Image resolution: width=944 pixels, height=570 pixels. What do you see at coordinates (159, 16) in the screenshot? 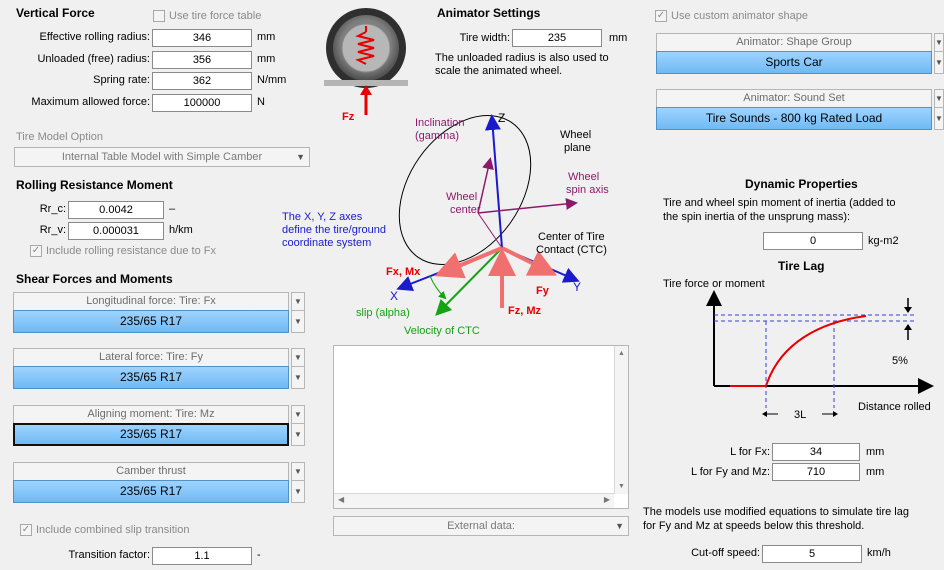
I see `checkbox-box` at bounding box center [159, 16].